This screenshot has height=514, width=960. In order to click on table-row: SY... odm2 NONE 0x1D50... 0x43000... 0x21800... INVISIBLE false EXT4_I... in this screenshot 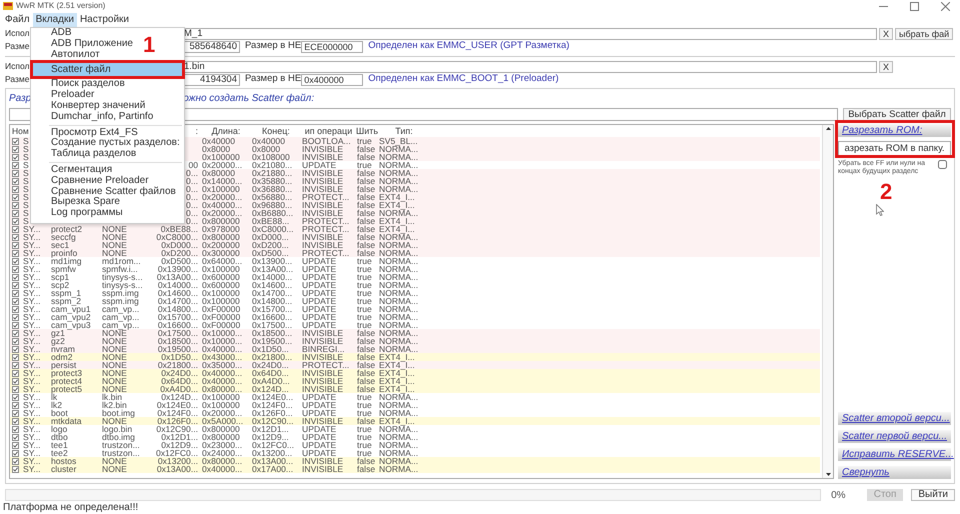, I will do `click(415, 357)`.